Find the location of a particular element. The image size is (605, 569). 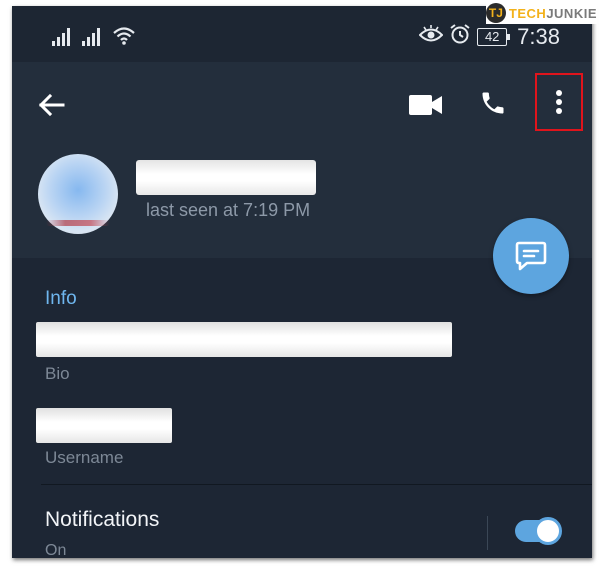

status-bar-left is located at coordinates (94, 38).